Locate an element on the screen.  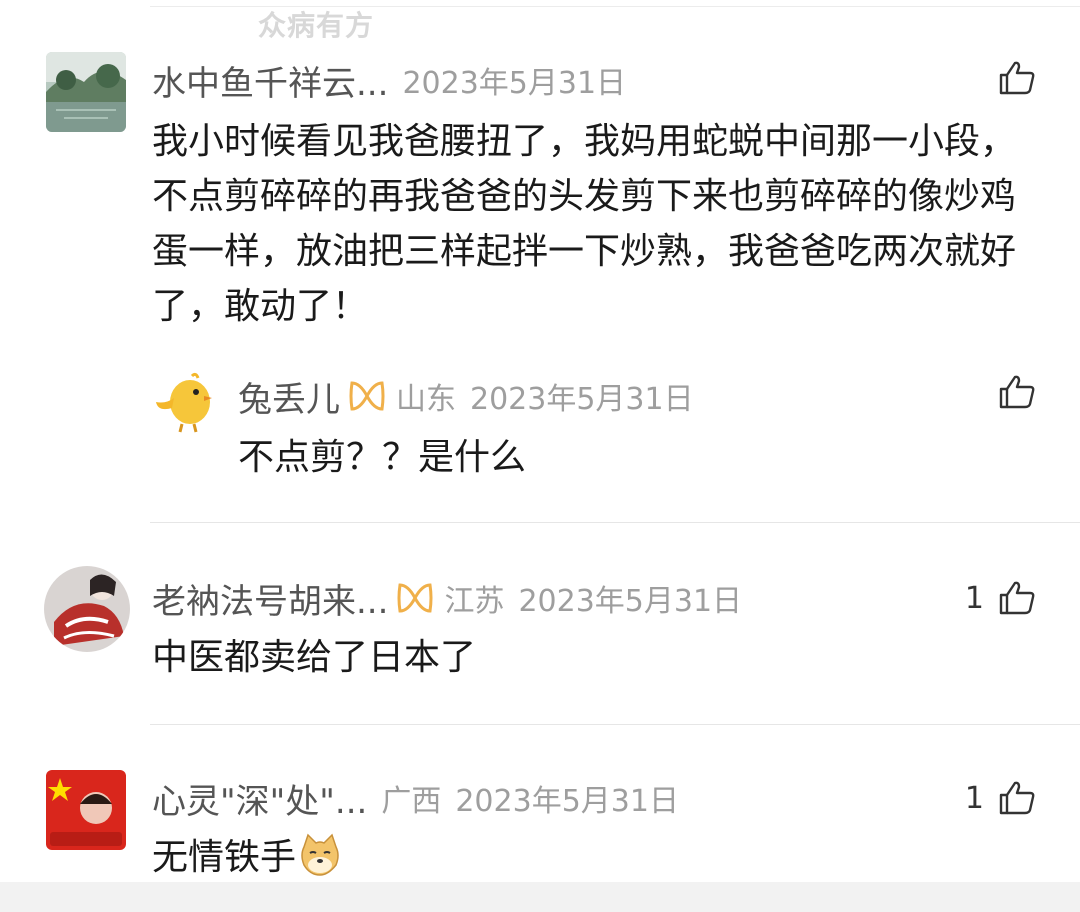
anime-figure-avatar is located at coordinates (87, 609).